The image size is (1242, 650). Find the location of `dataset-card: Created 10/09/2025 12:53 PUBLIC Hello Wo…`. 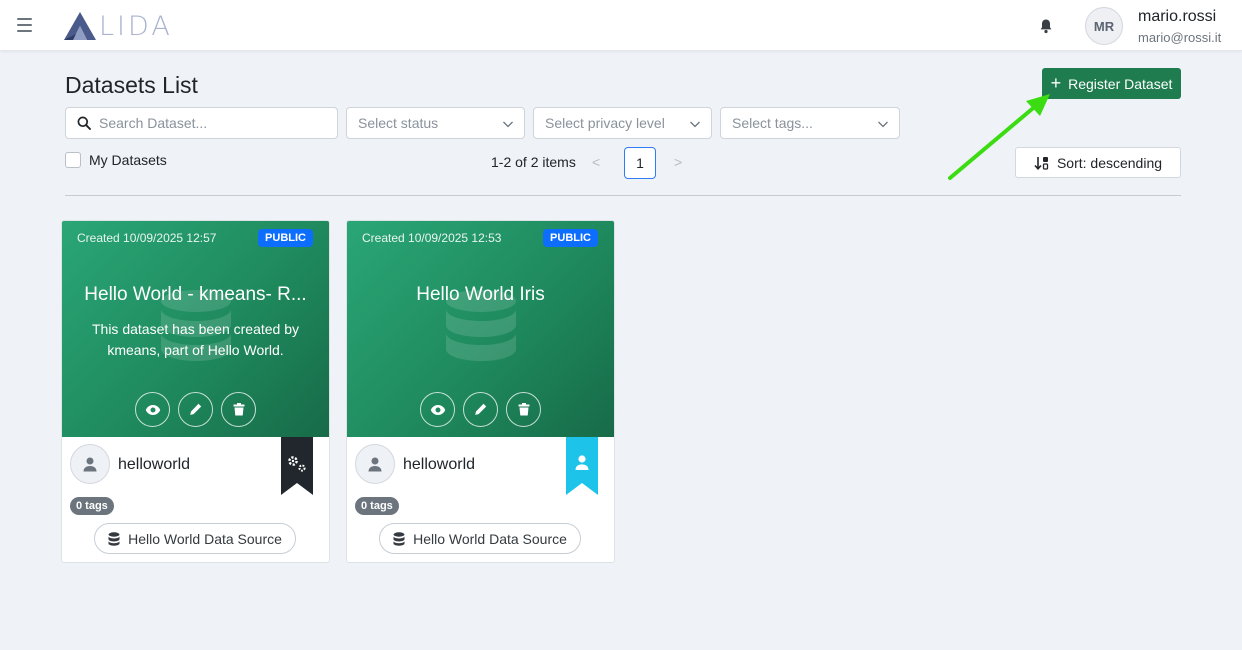

dataset-card: Created 10/09/2025 12:53 PUBLIC Hello Wo… is located at coordinates (480, 391).